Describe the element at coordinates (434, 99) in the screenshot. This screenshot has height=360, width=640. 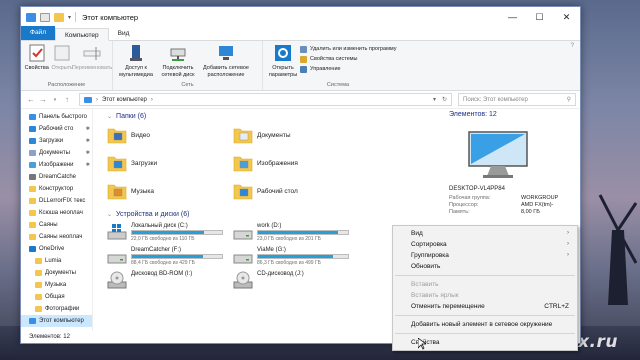
I see `address-dropdown-icon: ▾` at that location.